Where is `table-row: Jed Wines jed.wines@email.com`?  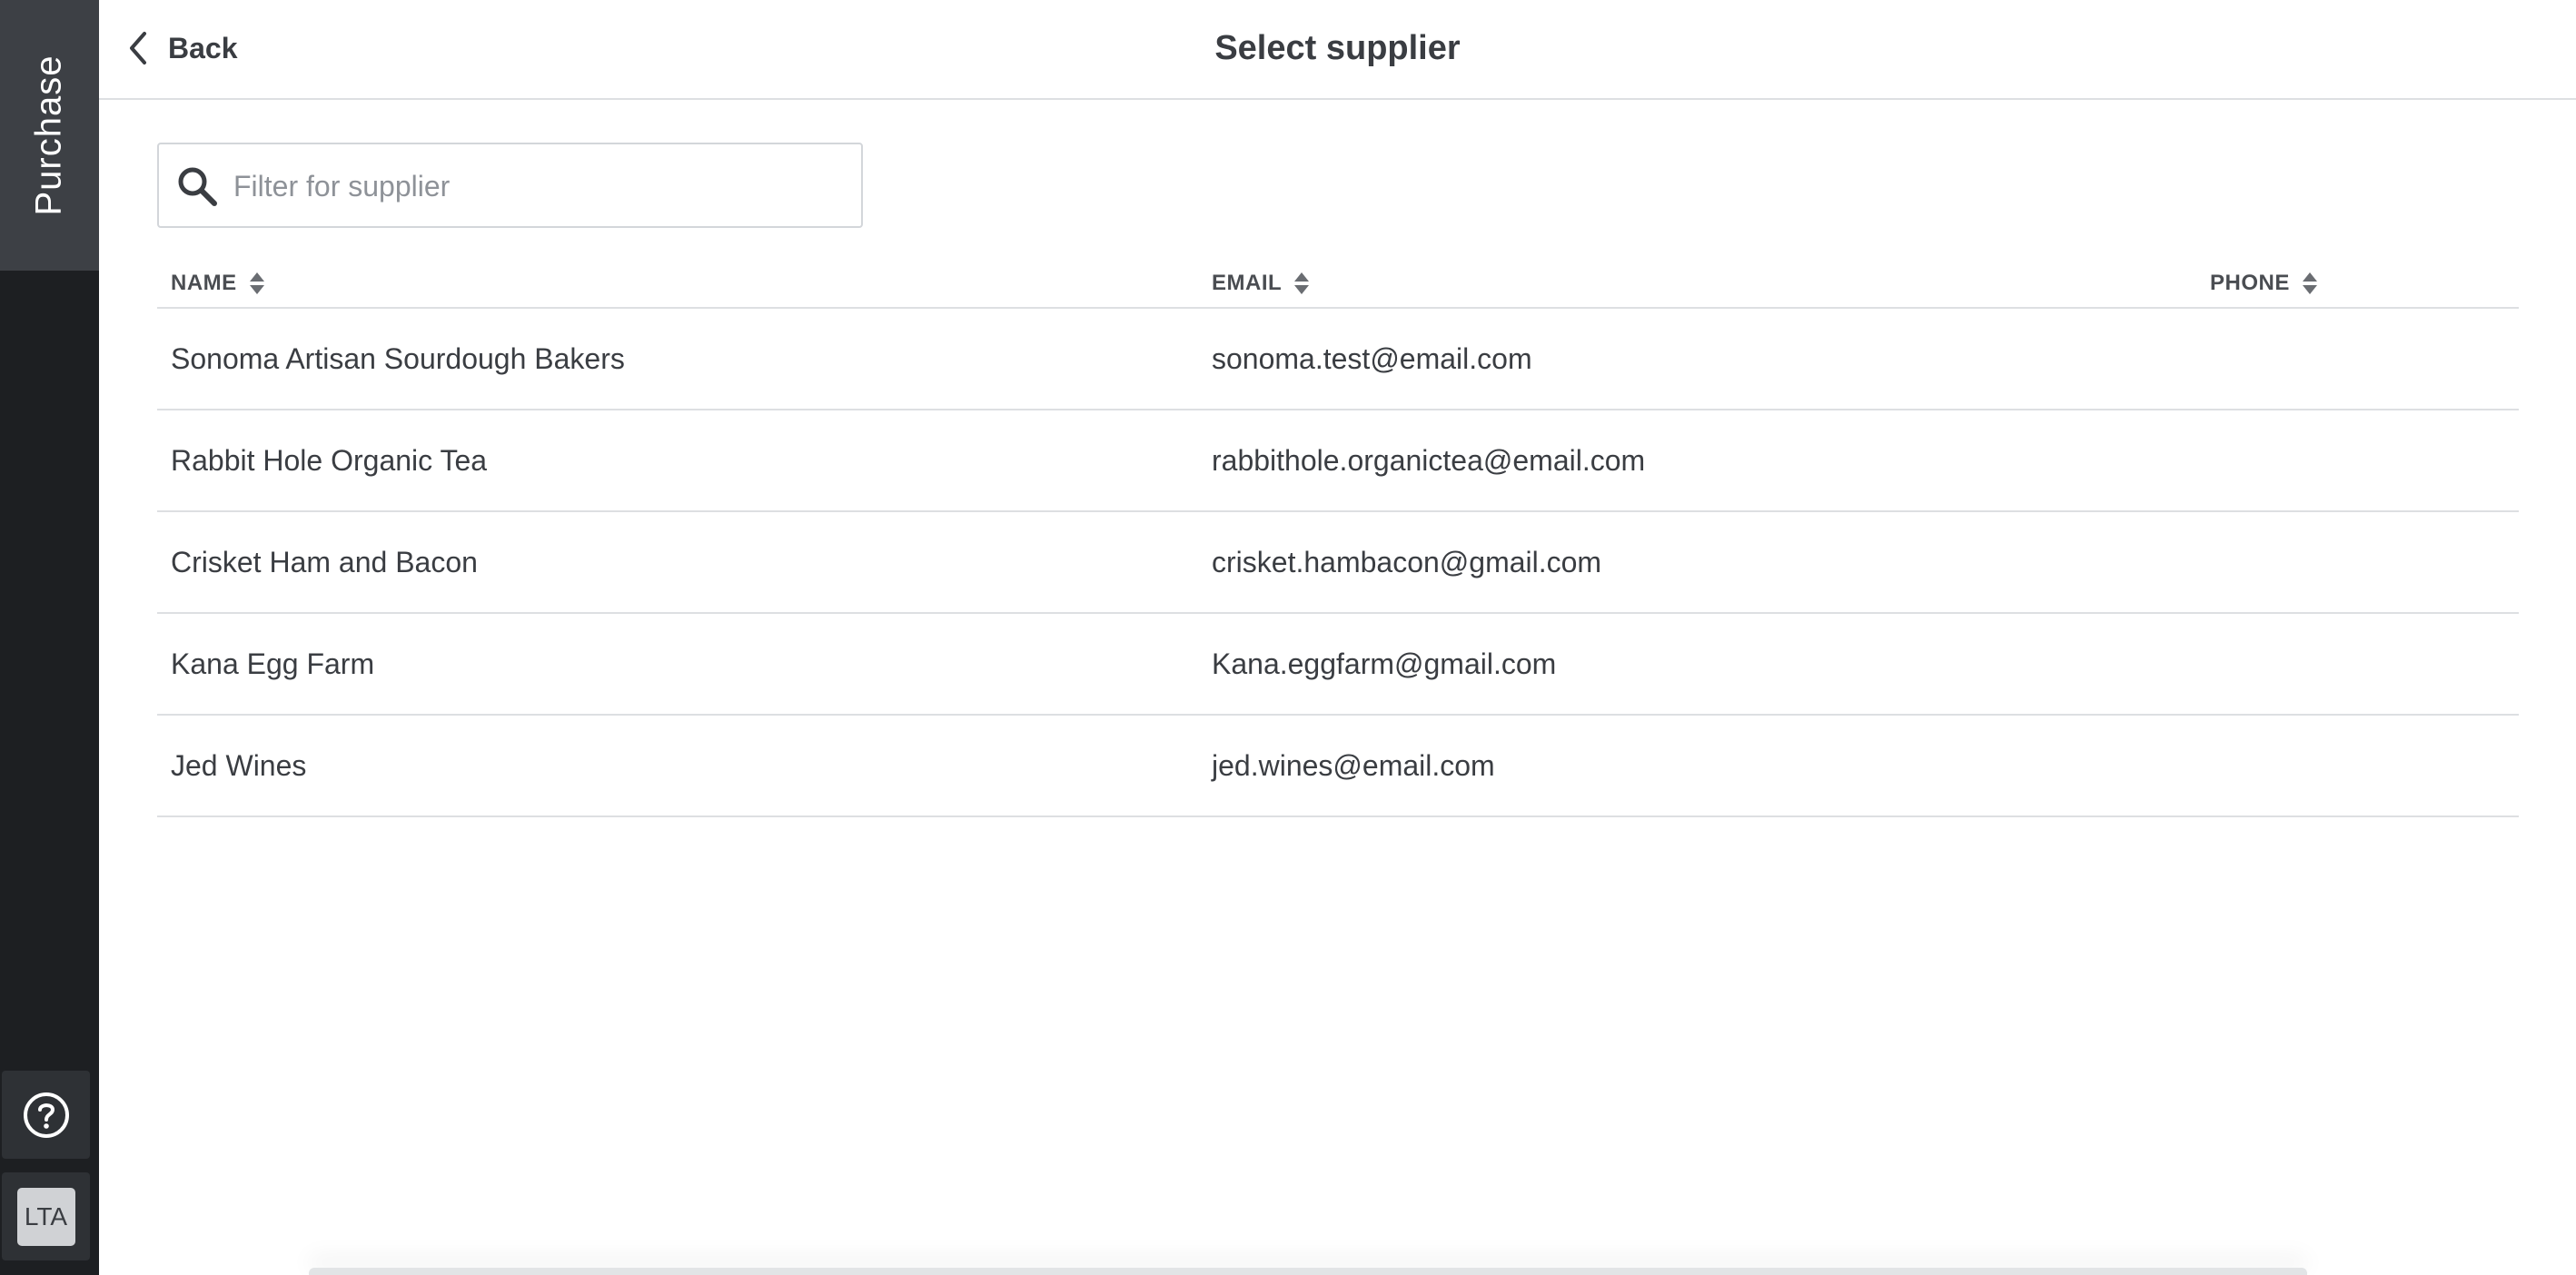
table-row: Jed Wines jed.wines@email.com is located at coordinates (1338, 766).